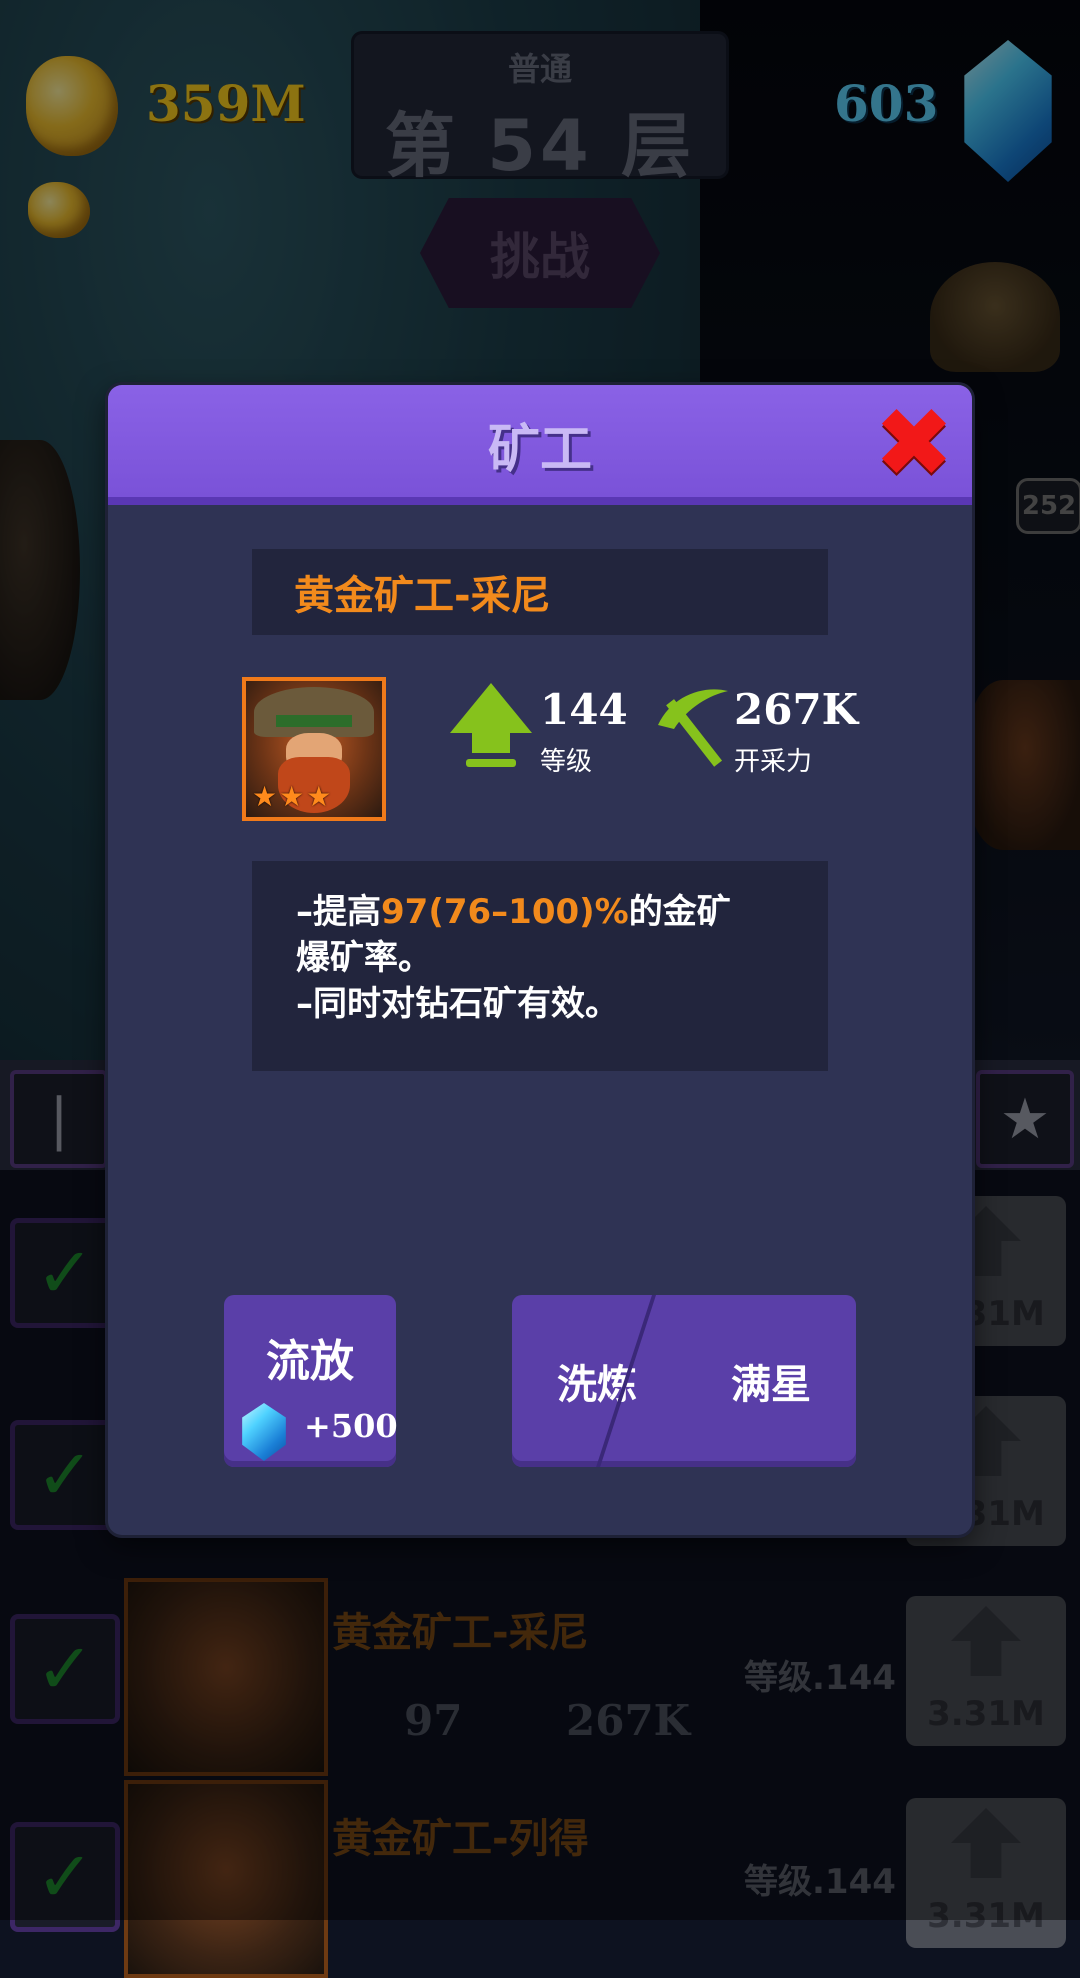  I want to click on close-button: ✖, so click(914, 443).